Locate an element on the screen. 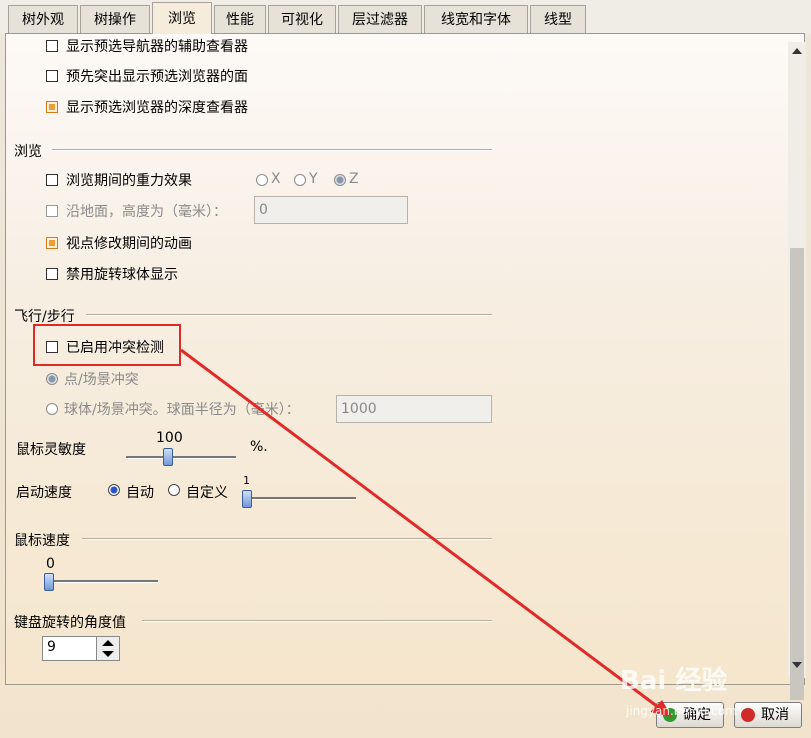  tab-navigation: 浏览 is located at coordinates (182, 18).